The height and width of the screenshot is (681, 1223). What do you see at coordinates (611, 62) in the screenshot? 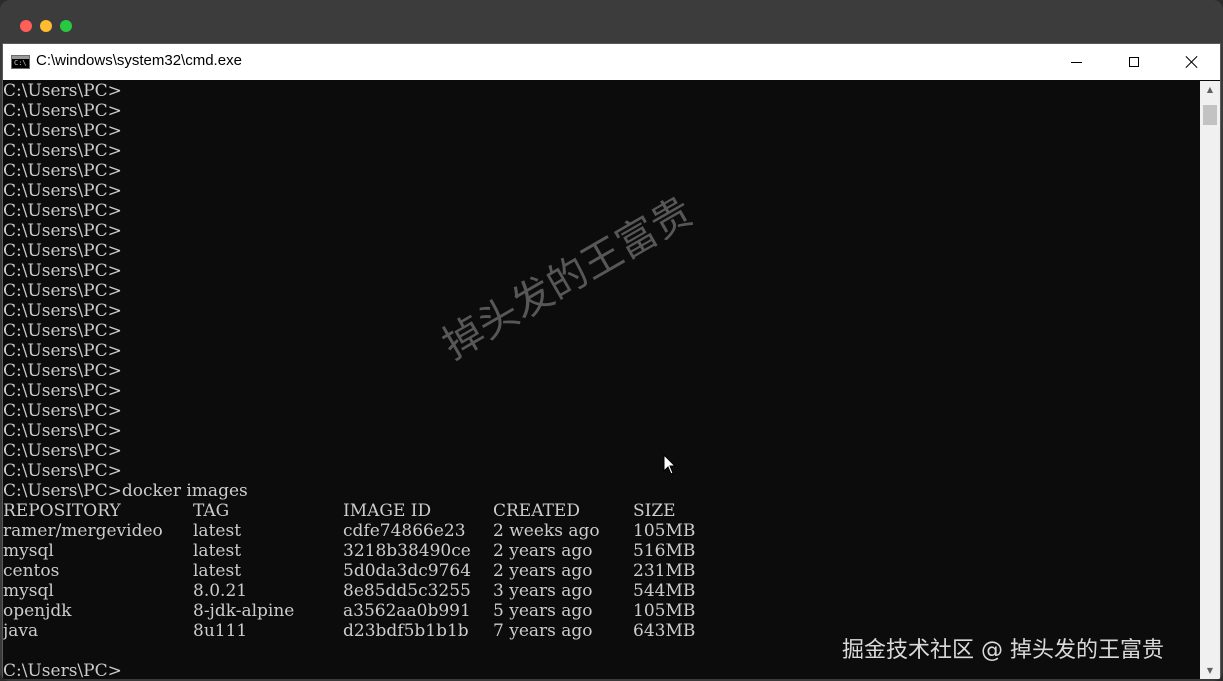
I see `cmd-title-bar: C:\ C:\windows\system32\cmd.exe` at bounding box center [611, 62].